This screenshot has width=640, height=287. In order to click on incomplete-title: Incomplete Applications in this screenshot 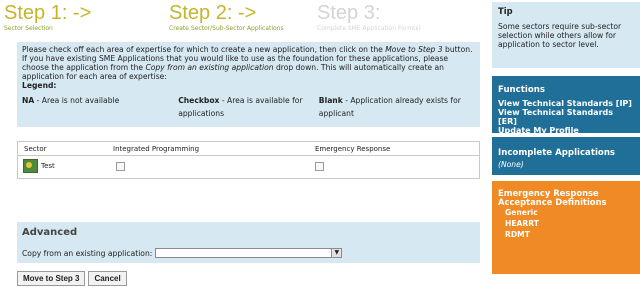, I will do `click(557, 153)`.